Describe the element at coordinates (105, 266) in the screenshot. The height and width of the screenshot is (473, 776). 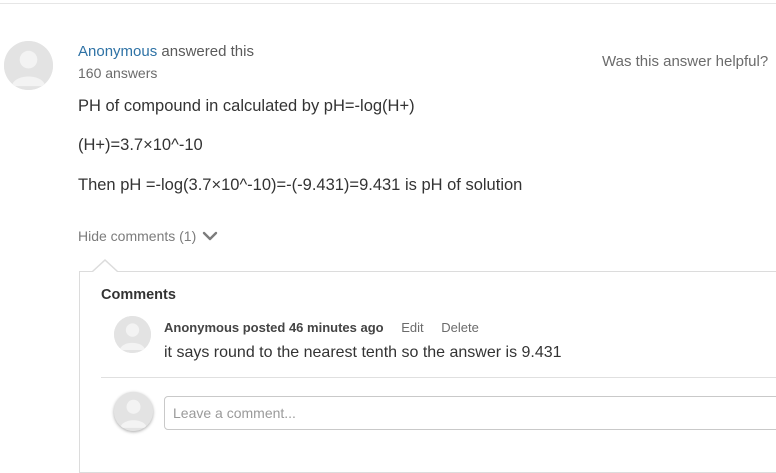
I see `comments-panel-pointer-fill` at that location.